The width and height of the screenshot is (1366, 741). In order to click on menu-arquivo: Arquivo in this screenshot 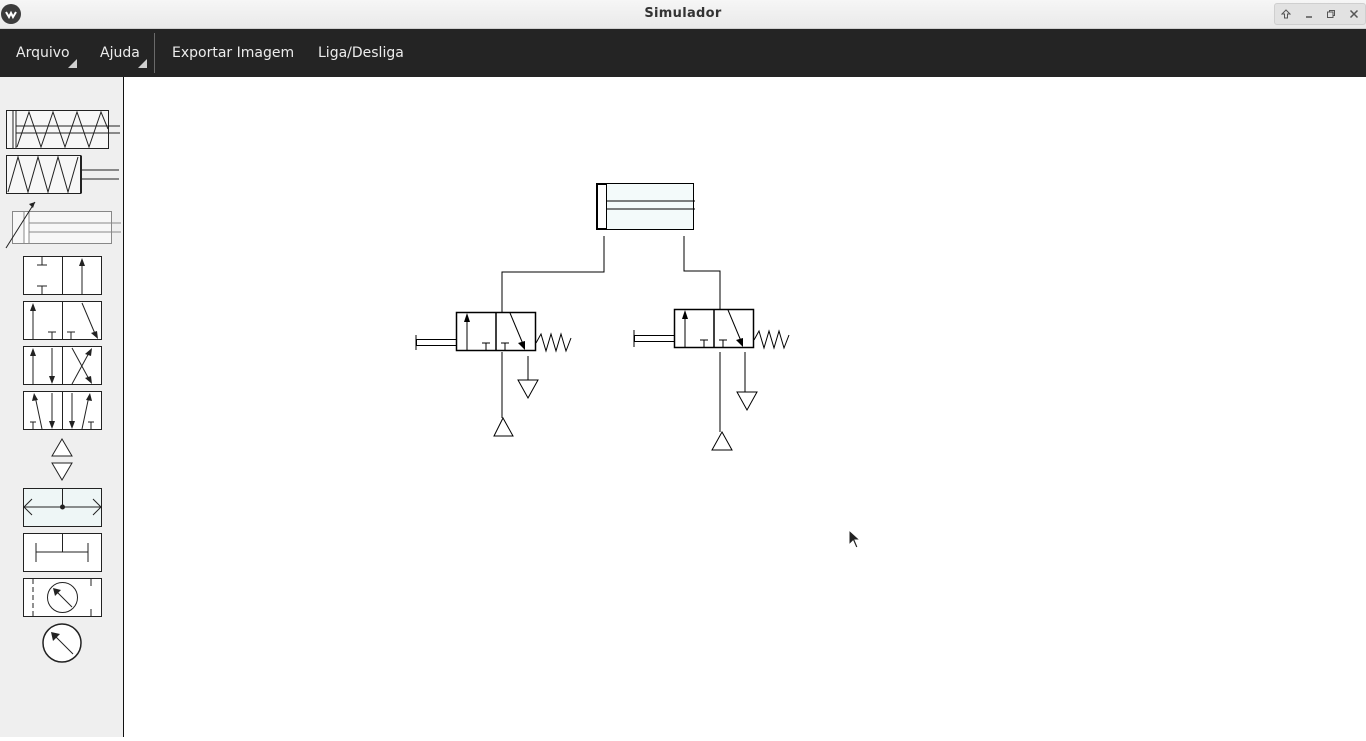, I will do `click(43, 53)`.